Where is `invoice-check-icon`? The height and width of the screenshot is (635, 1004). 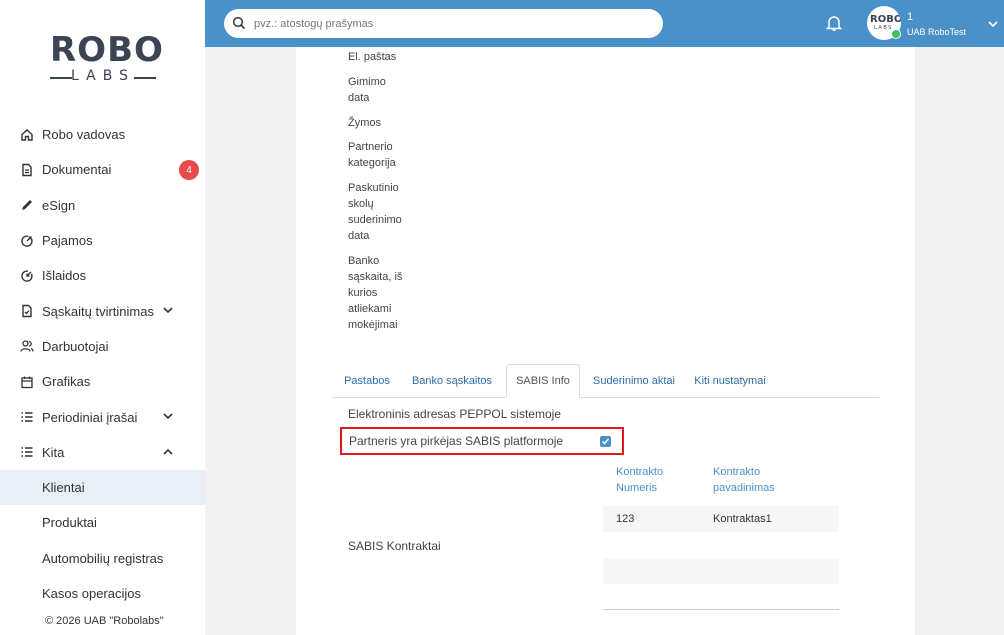 invoice-check-icon is located at coordinates (27, 311).